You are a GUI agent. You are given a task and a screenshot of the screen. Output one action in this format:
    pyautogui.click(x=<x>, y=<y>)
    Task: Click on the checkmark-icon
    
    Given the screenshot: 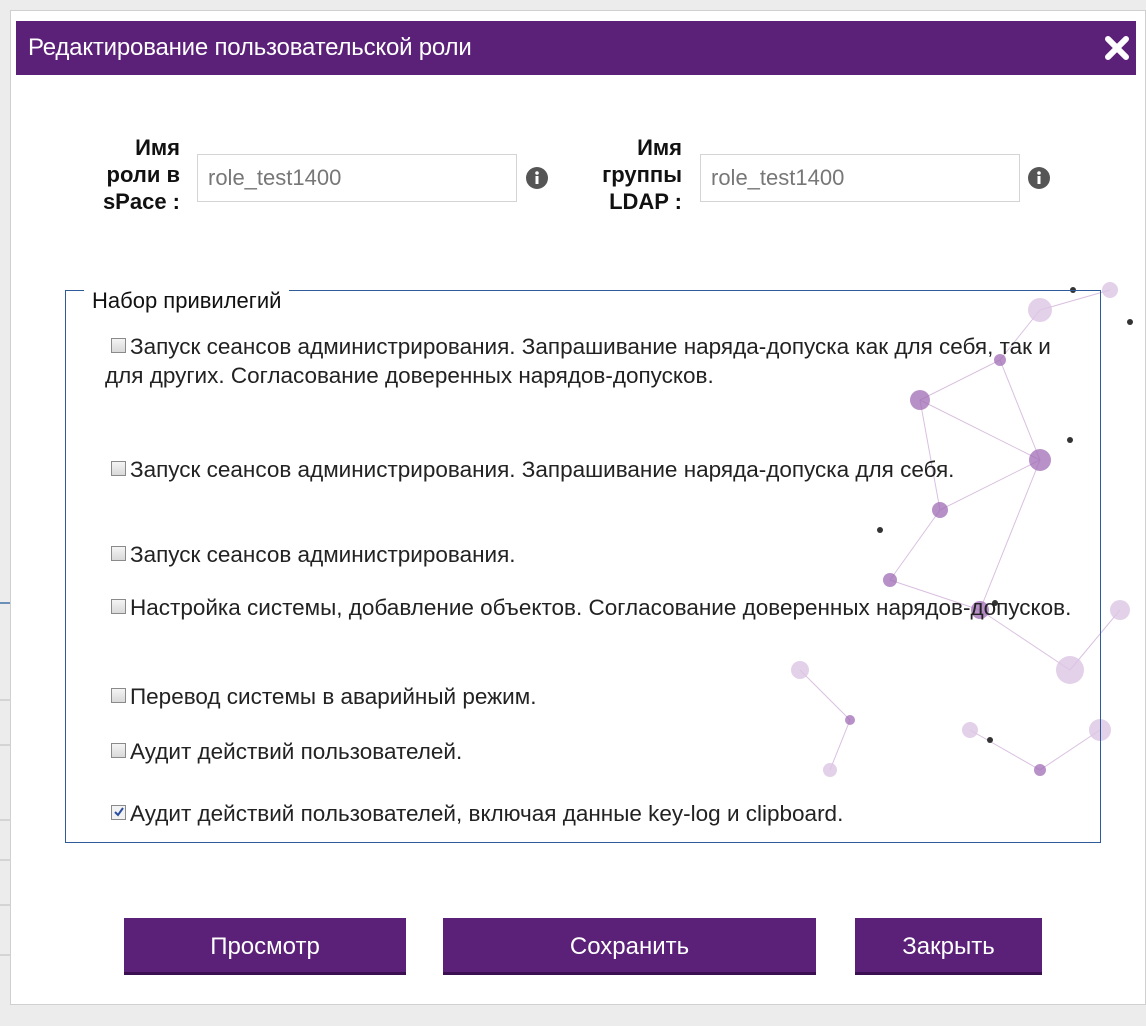 What is the action you would take?
    pyautogui.click(x=119, y=812)
    